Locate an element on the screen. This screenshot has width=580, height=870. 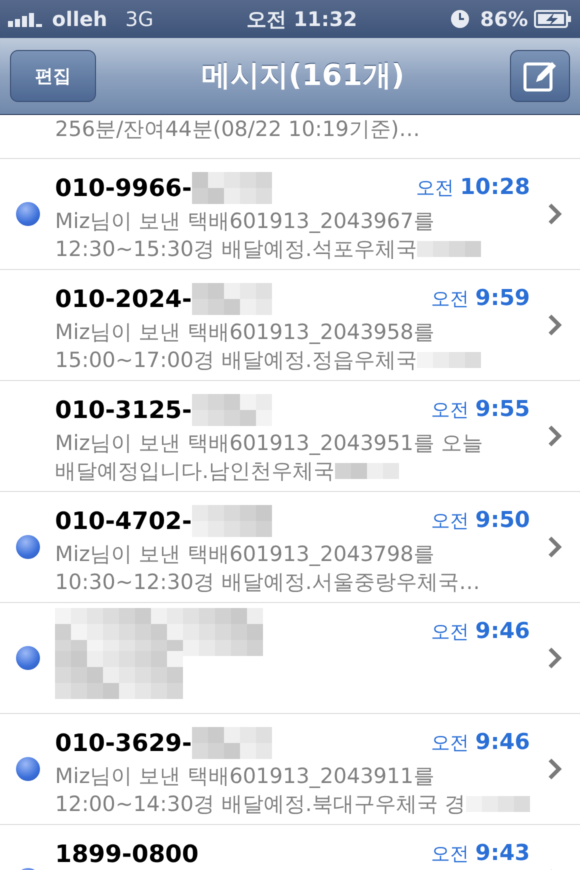
message-preview: 배달예정입니다.남인천우체국 is located at coordinates (195, 471).